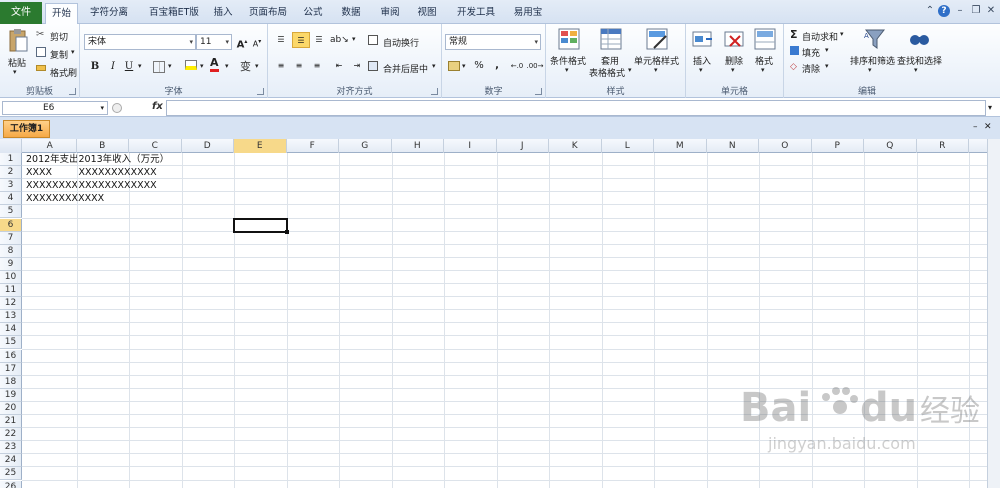 This screenshot has height=488, width=1000. What do you see at coordinates (11, 330) in the screenshot?
I see `row-header-14: 14` at bounding box center [11, 330].